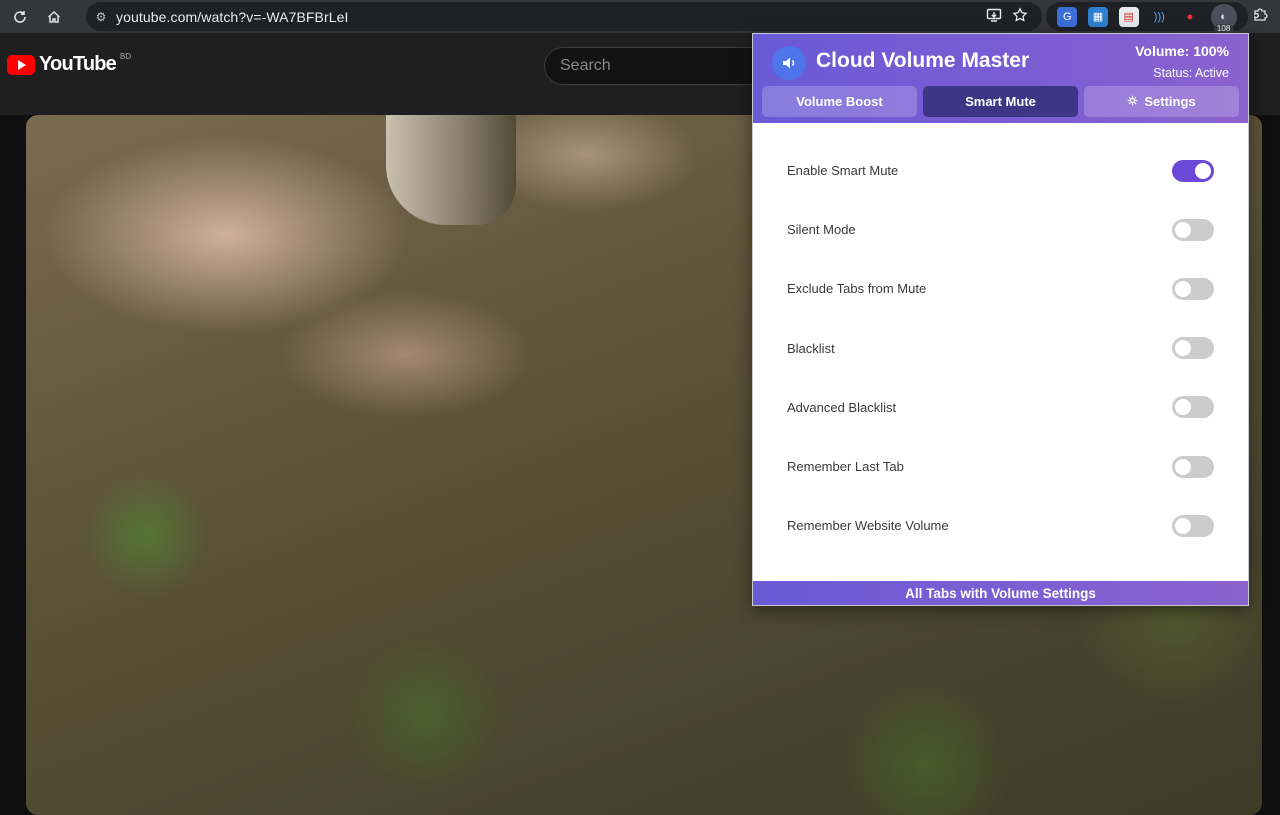 This screenshot has height=815, width=1280. What do you see at coordinates (1193, 348) in the screenshot?
I see `blacklist-toggle` at bounding box center [1193, 348].